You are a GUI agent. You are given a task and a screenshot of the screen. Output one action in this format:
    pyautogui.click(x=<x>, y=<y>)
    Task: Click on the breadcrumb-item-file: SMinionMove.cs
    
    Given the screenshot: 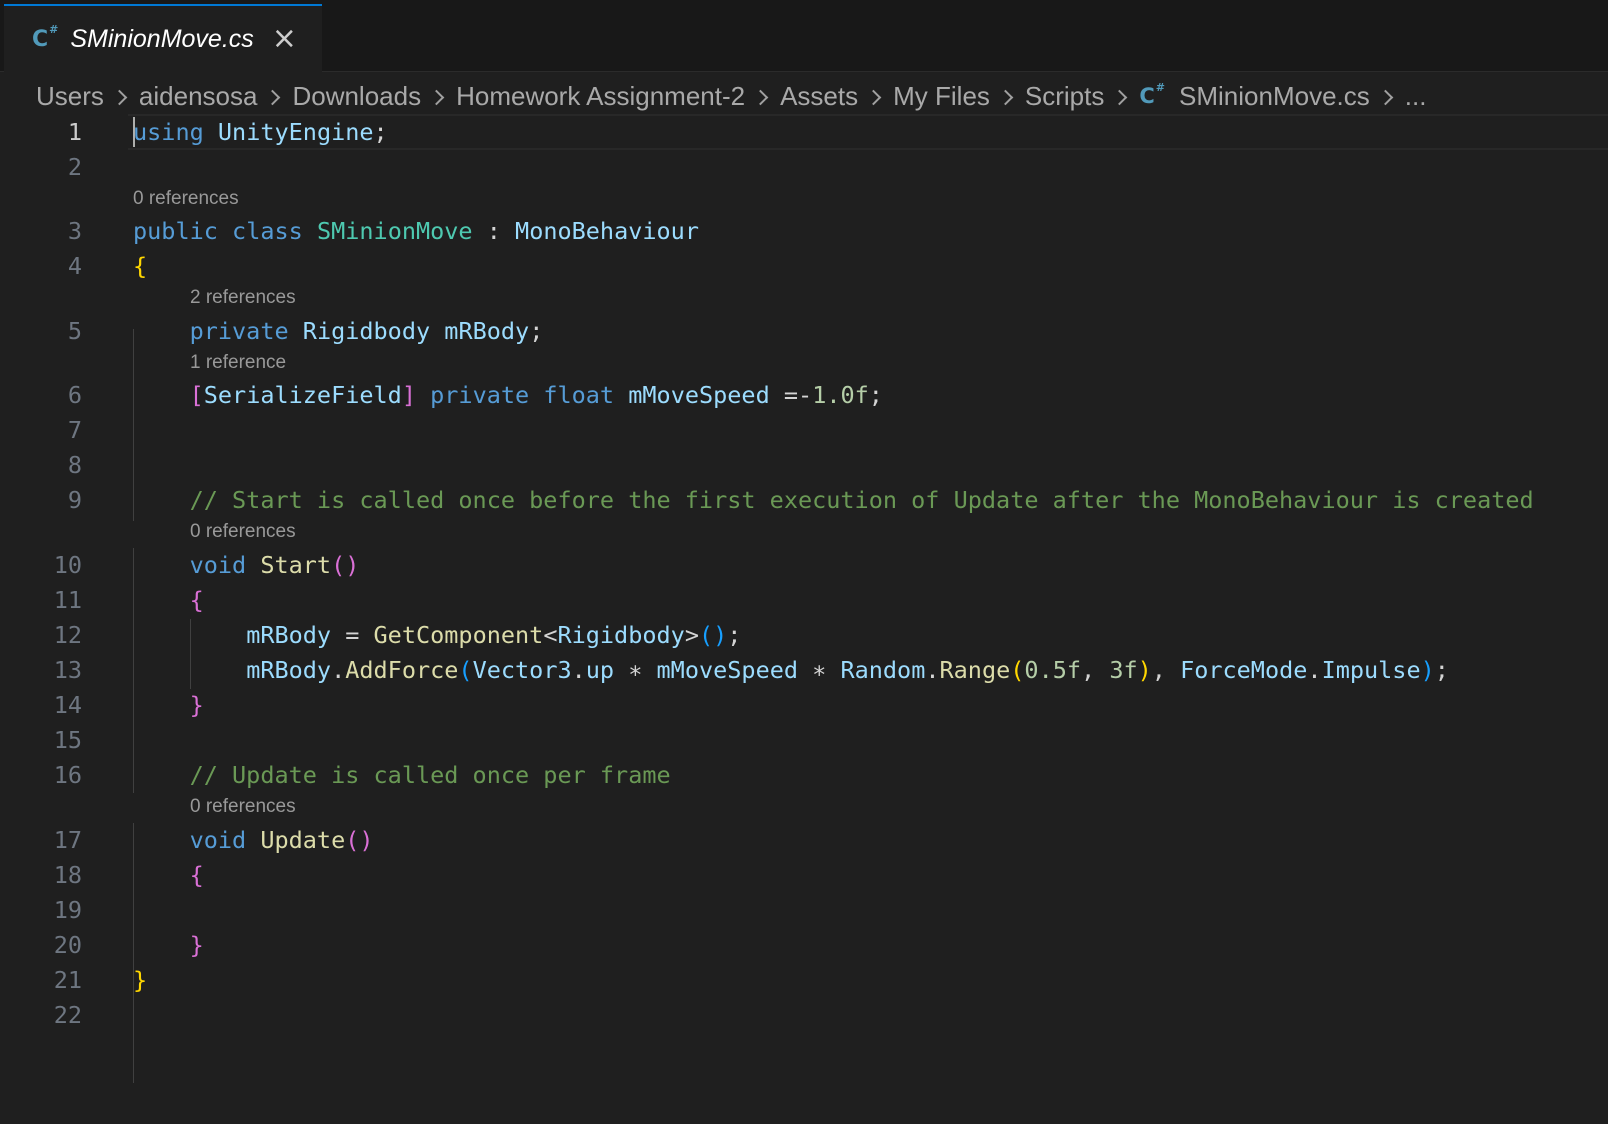 What is the action you would take?
    pyautogui.click(x=1274, y=96)
    